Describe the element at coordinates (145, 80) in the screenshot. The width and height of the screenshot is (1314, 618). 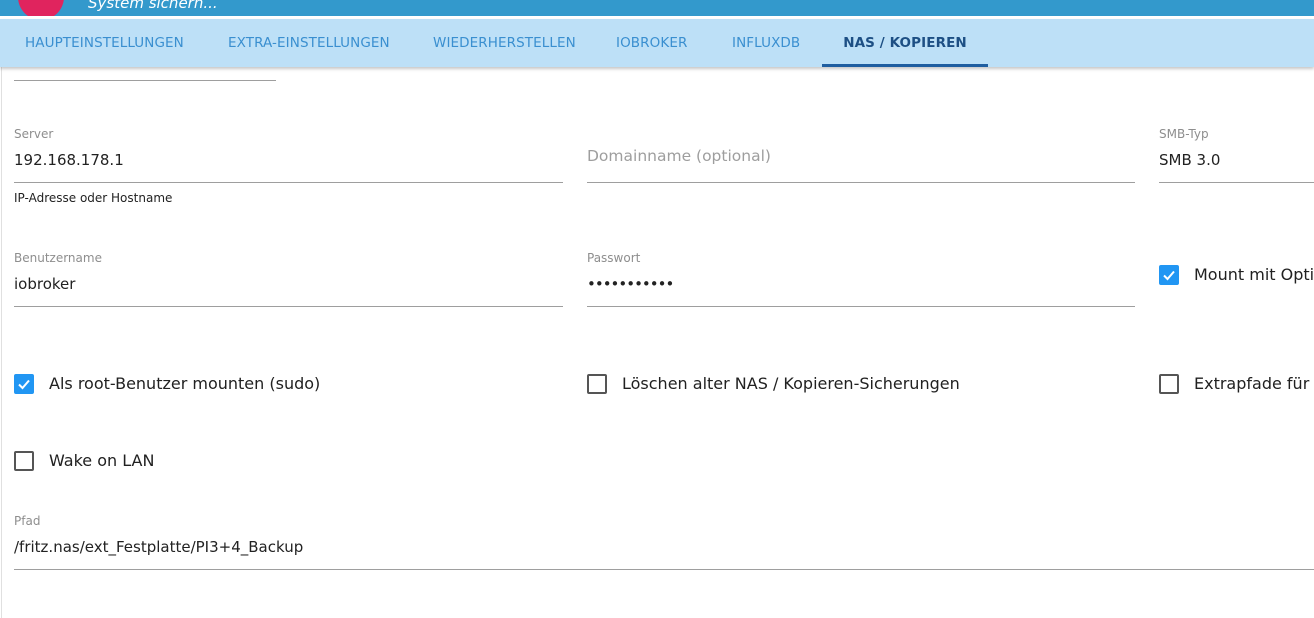
I see `previous-field-underline` at that location.